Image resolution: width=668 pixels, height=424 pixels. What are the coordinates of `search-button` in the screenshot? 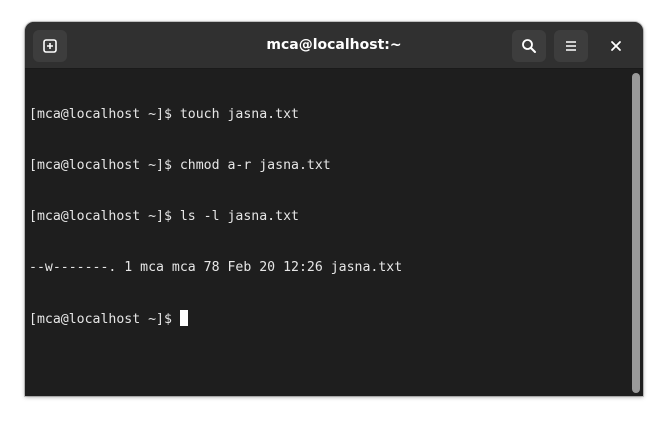 It's located at (529, 46).